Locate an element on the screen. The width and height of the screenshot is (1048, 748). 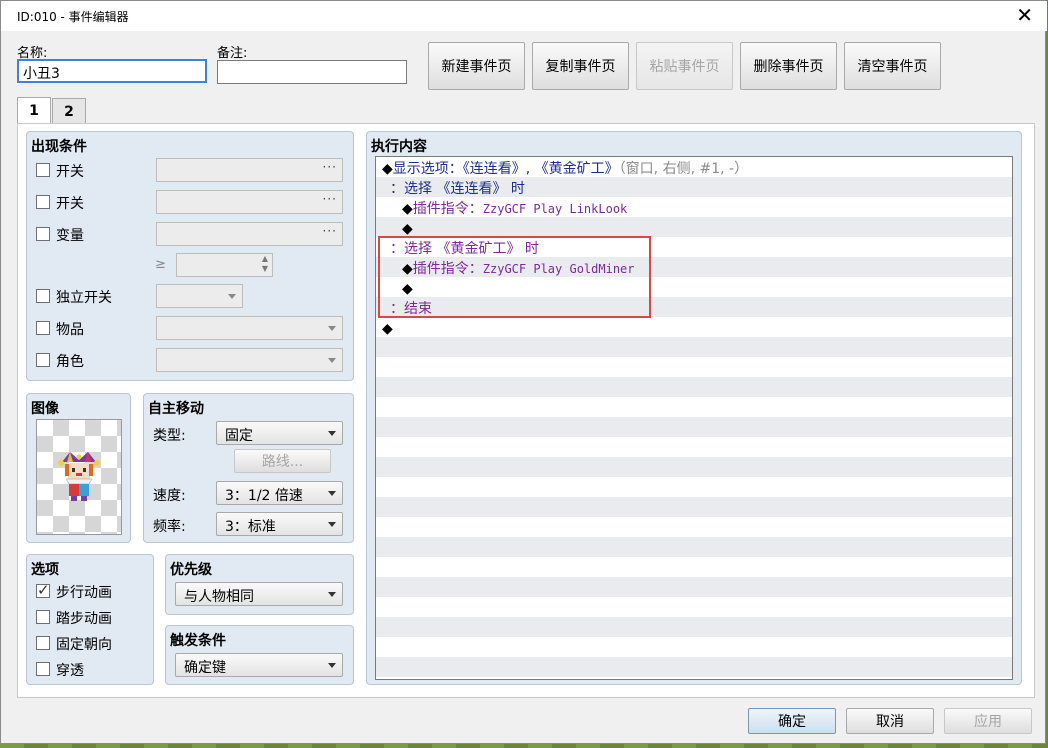
ok-button: 确定 is located at coordinates (792, 721).